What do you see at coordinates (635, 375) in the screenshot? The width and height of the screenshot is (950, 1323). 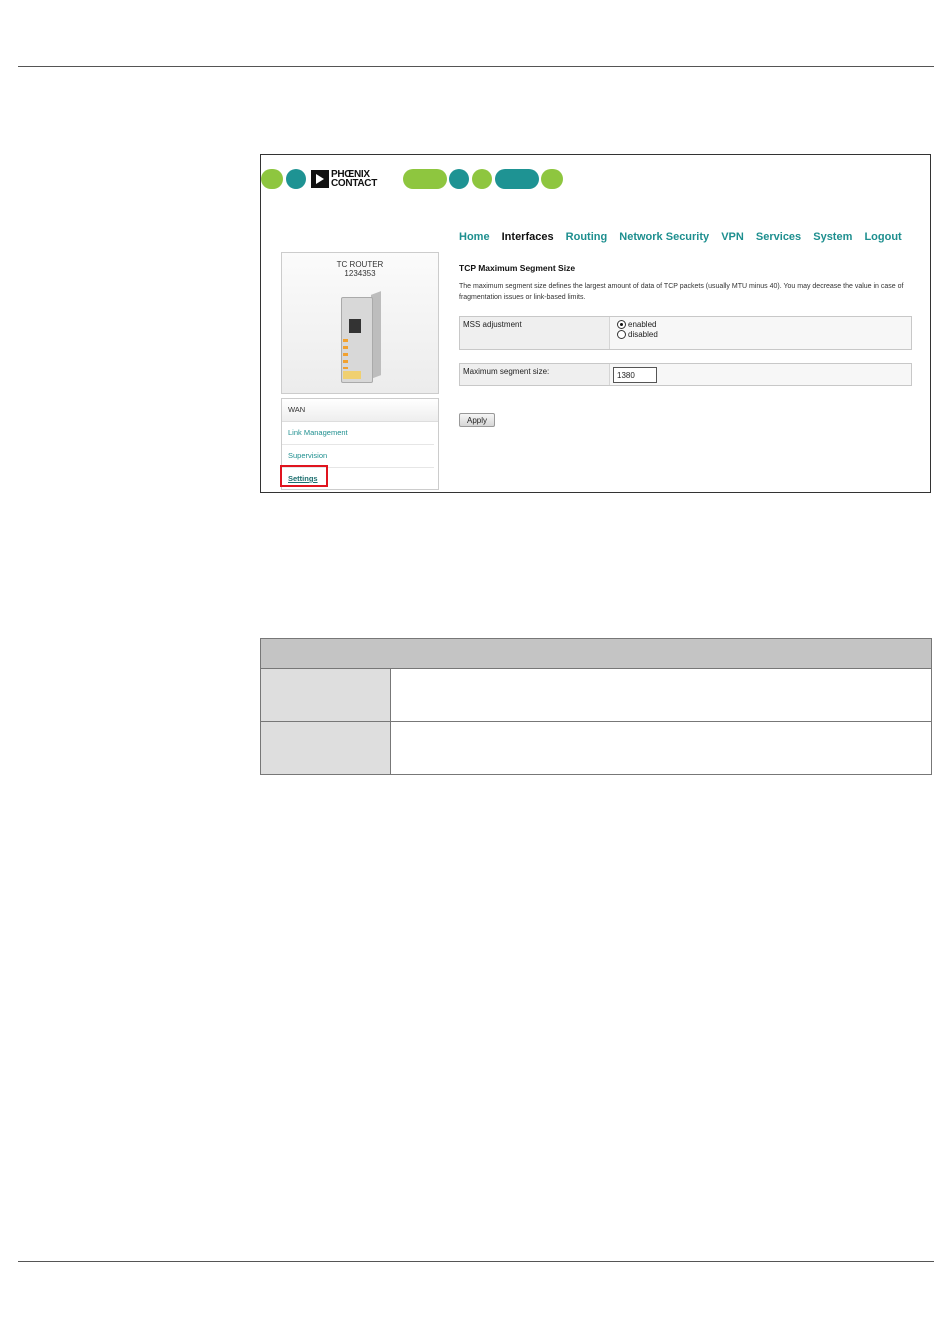 I see `max-segment-input: 1380` at bounding box center [635, 375].